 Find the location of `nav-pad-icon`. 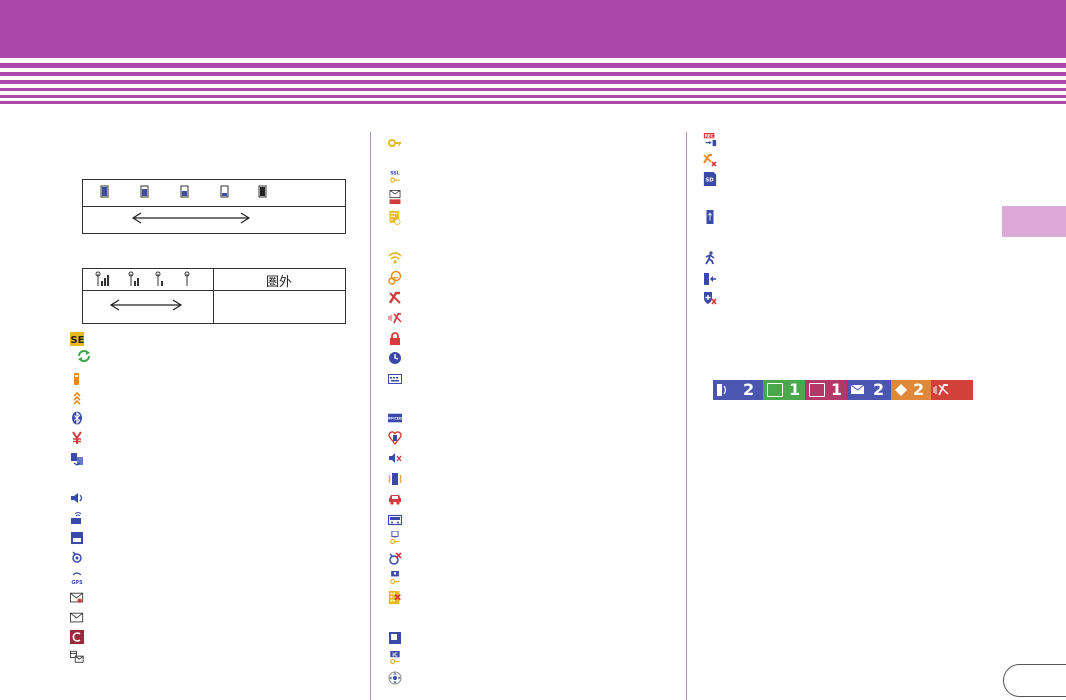

nav-pad-icon is located at coordinates (395, 678).